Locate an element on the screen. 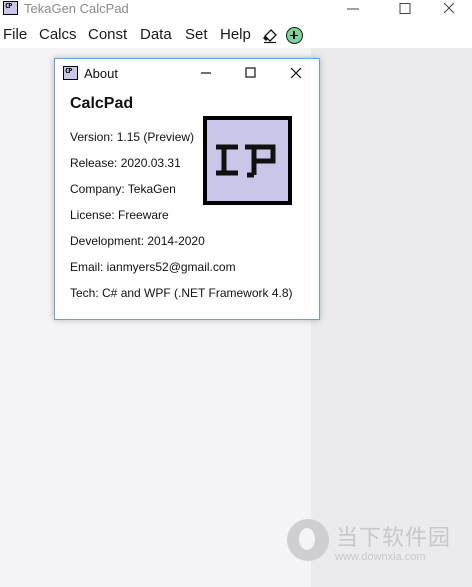 This screenshot has height=587, width=472. close-icon is located at coordinates (449, 8).